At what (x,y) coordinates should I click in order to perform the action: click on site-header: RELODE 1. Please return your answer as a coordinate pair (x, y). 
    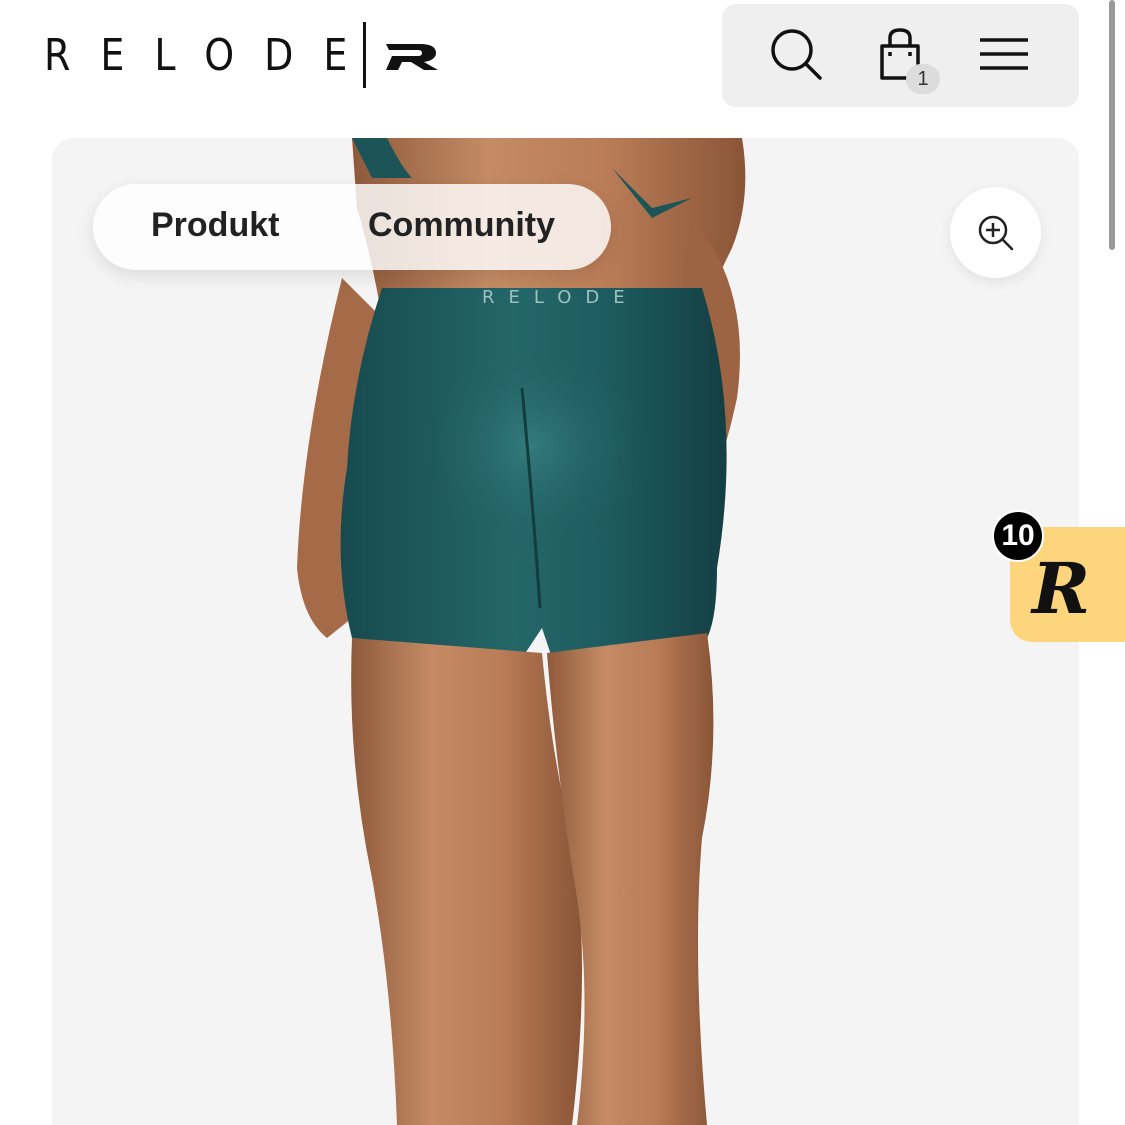
    Looking at the image, I should click on (562, 60).